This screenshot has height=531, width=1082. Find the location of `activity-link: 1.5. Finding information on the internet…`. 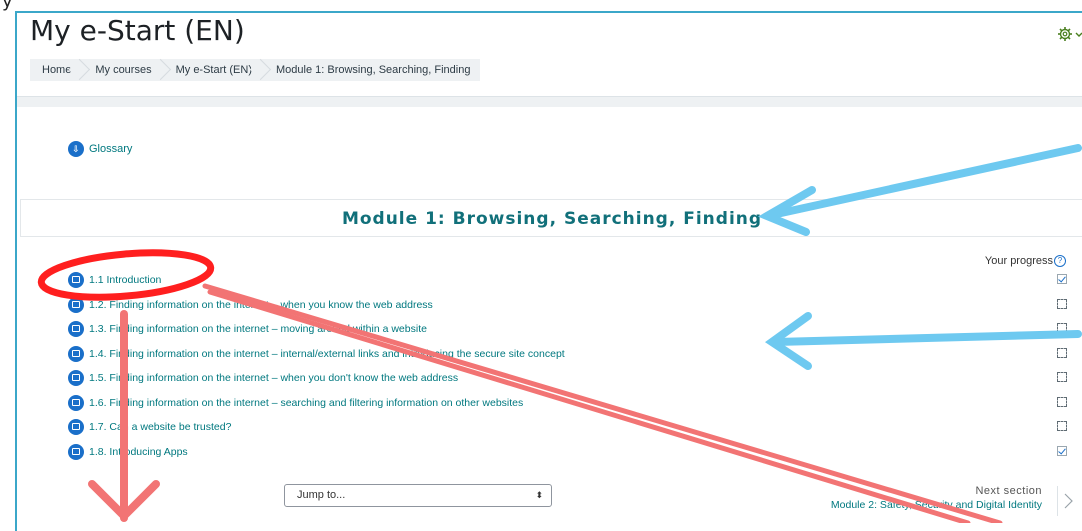

activity-link: 1.5. Finding information on the internet… is located at coordinates (273, 378).